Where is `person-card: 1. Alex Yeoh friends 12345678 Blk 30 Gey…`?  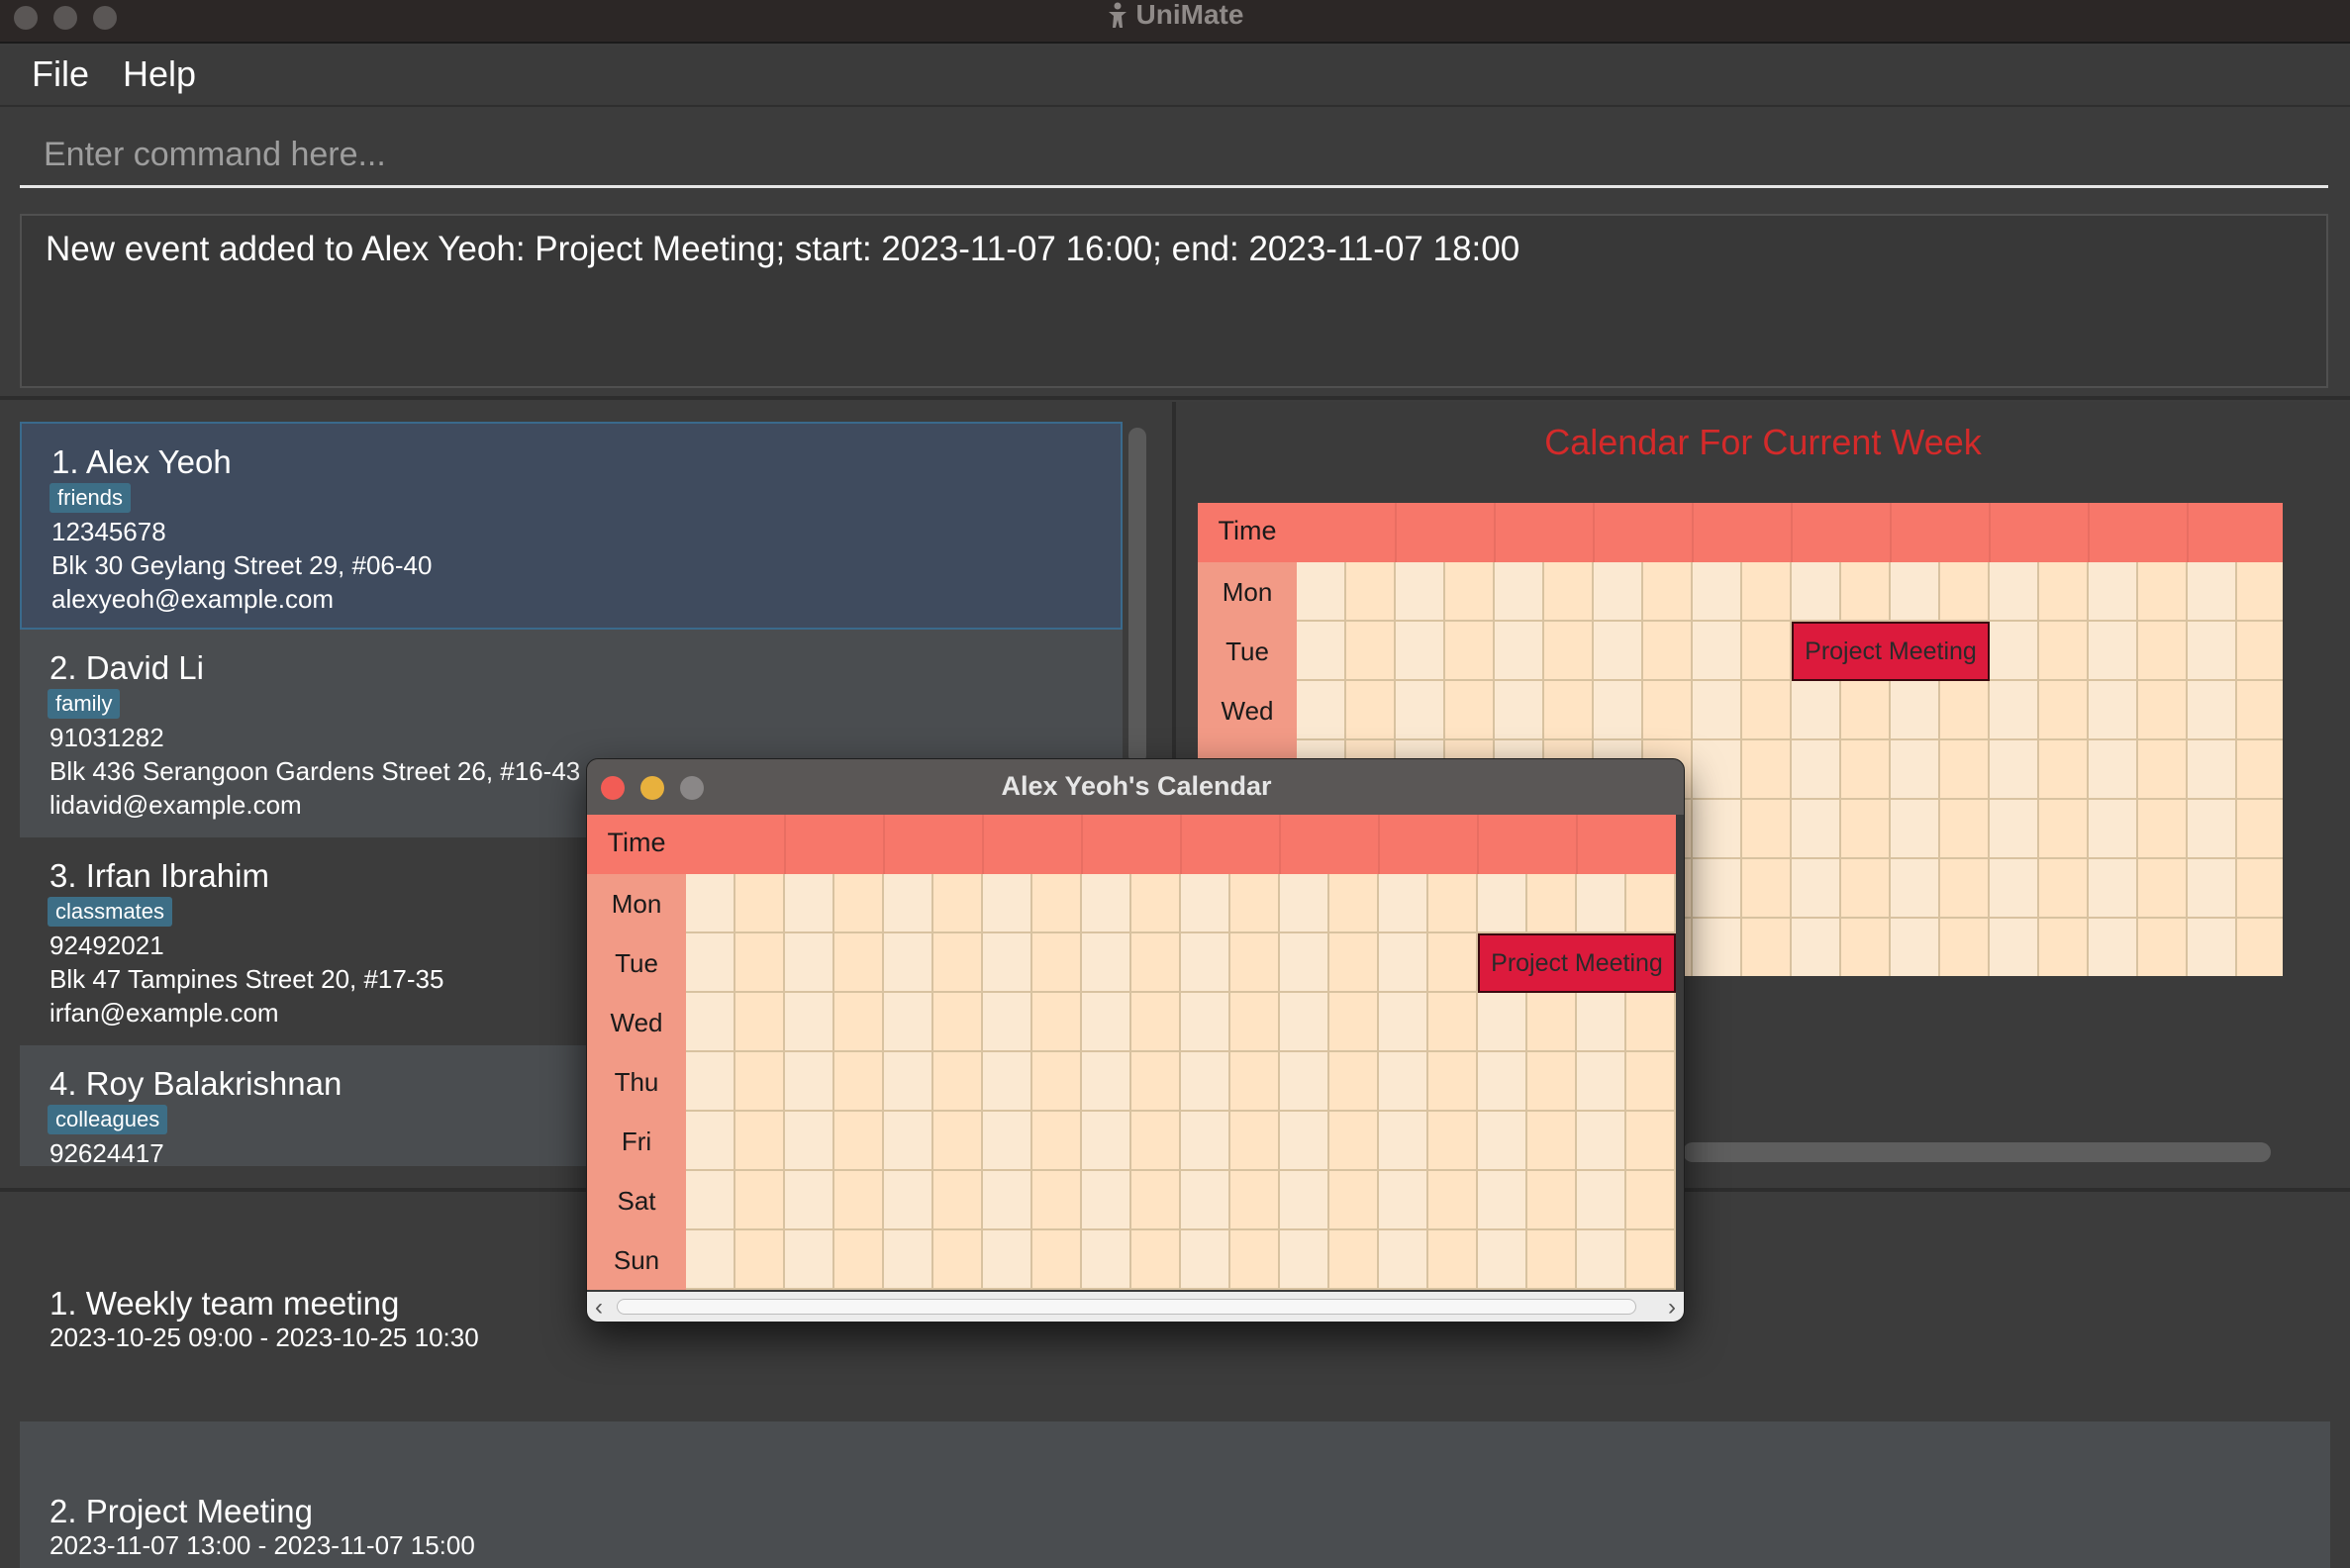
person-card: 1. Alex Yeoh friends 12345678 Blk 30 Gey… is located at coordinates (572, 526).